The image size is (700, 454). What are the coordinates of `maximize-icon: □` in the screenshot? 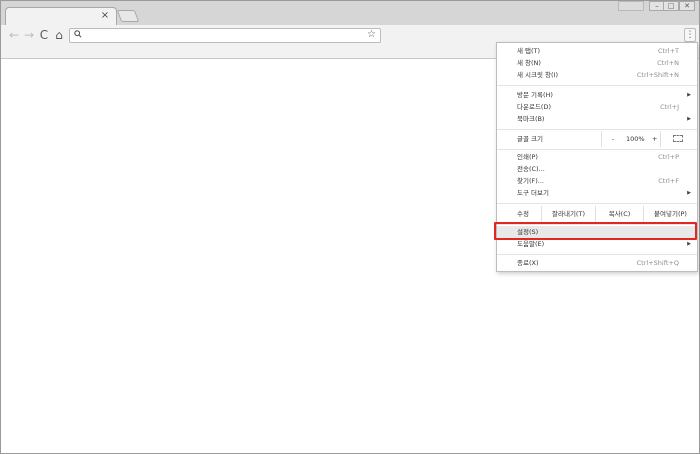 It's located at (671, 6).